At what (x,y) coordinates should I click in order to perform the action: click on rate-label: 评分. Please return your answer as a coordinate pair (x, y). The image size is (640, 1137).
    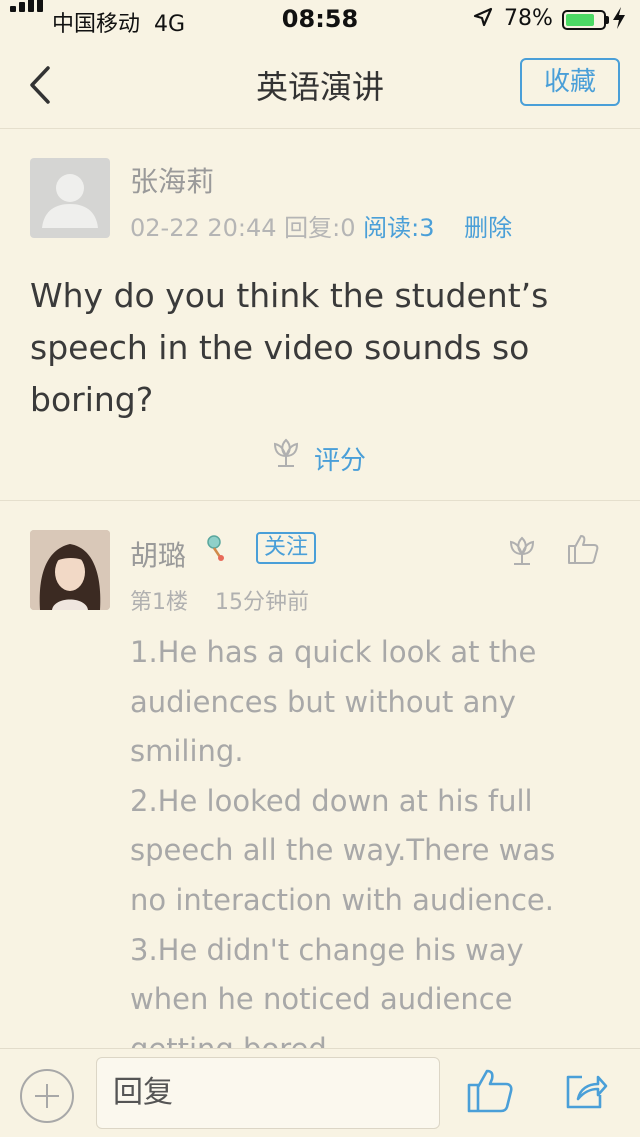
    Looking at the image, I should click on (340, 461).